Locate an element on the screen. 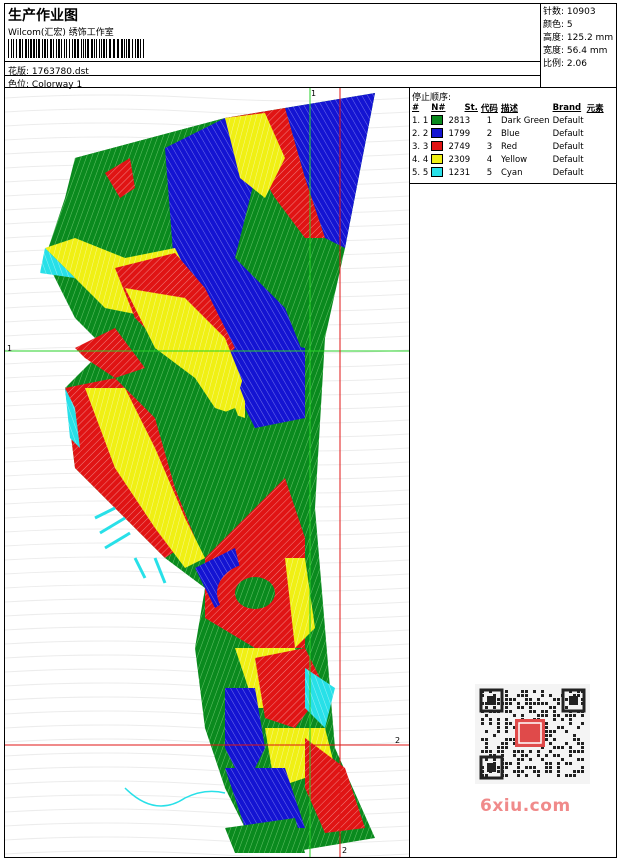 The image size is (620, 861). col-header: N# is located at coordinates (438, 107).